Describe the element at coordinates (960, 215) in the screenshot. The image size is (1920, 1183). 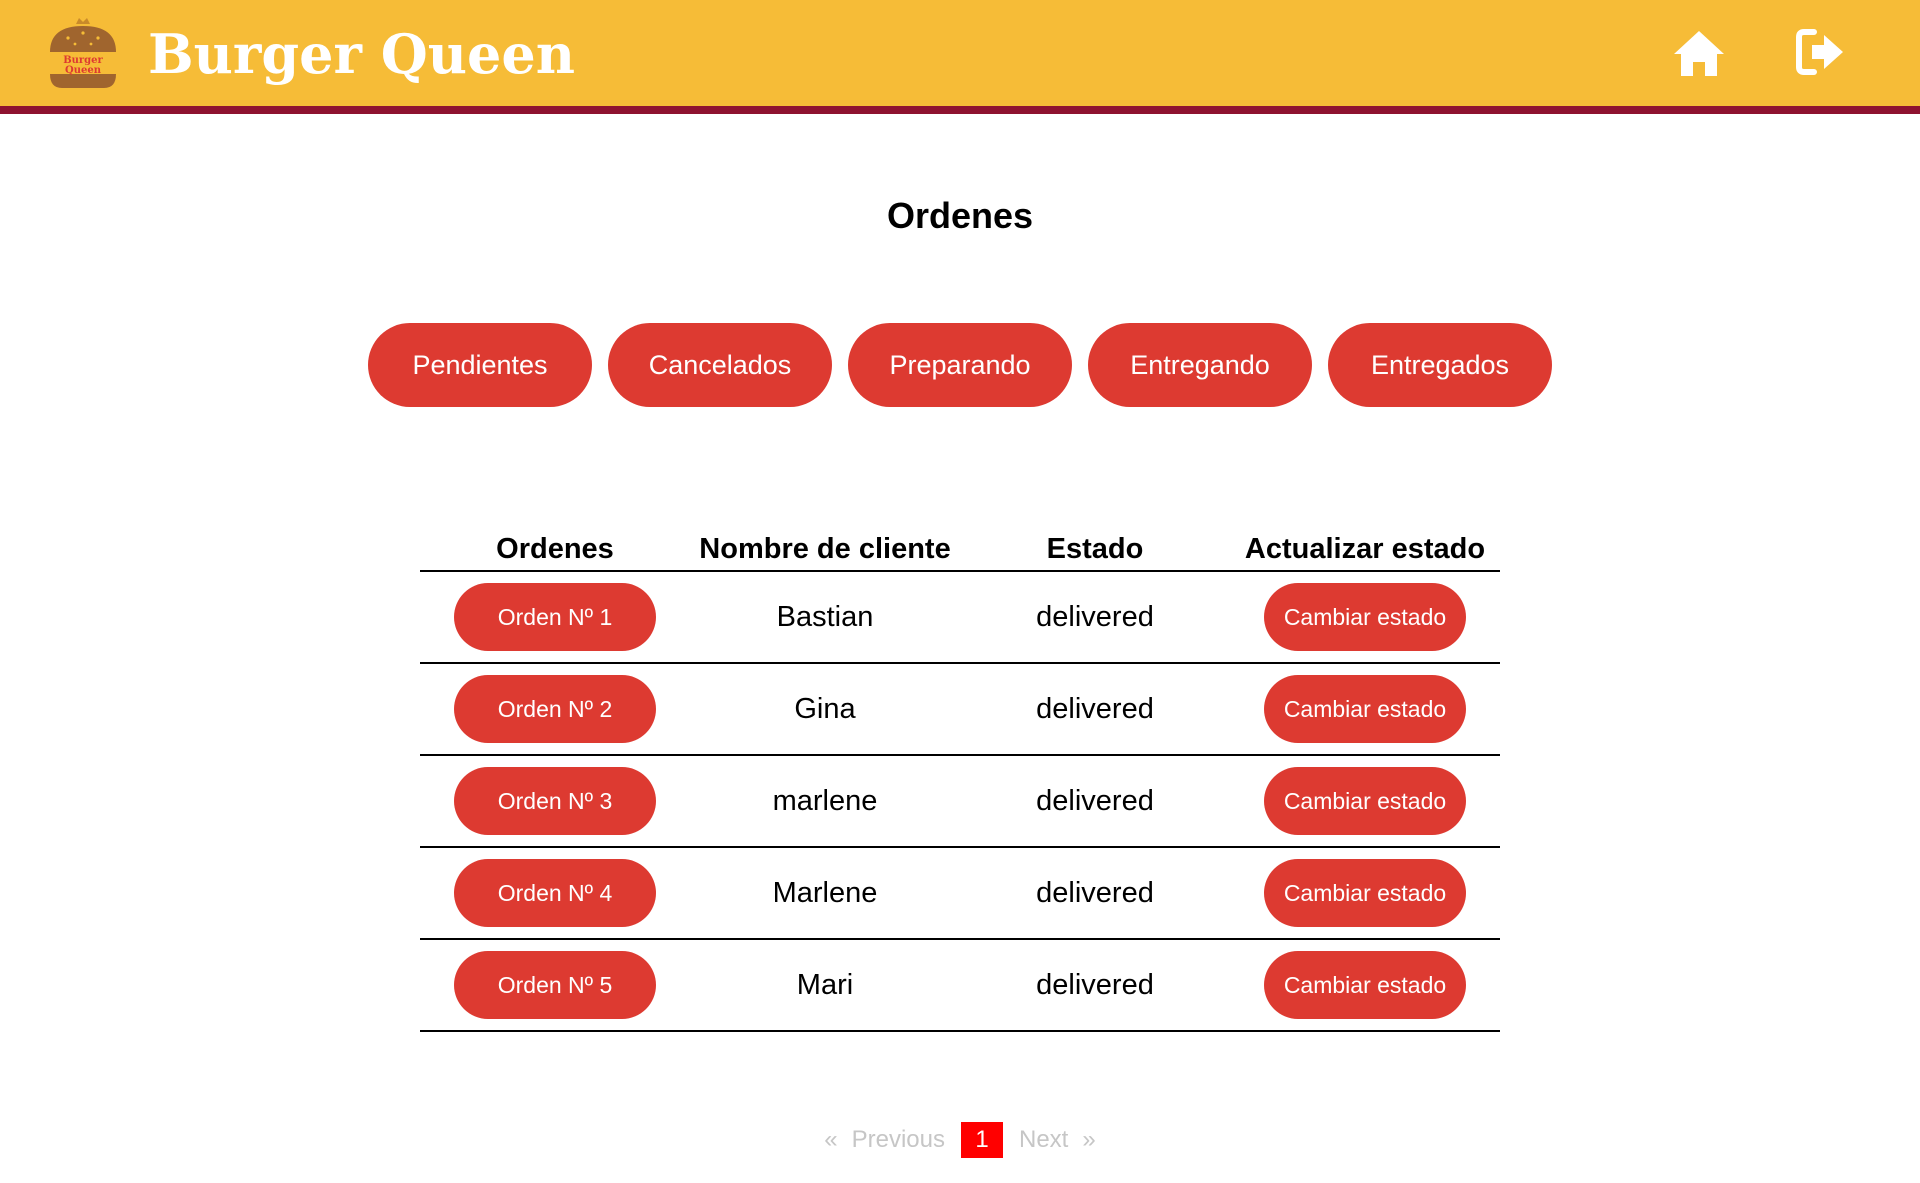
I see `page-title: Ordenes` at that location.